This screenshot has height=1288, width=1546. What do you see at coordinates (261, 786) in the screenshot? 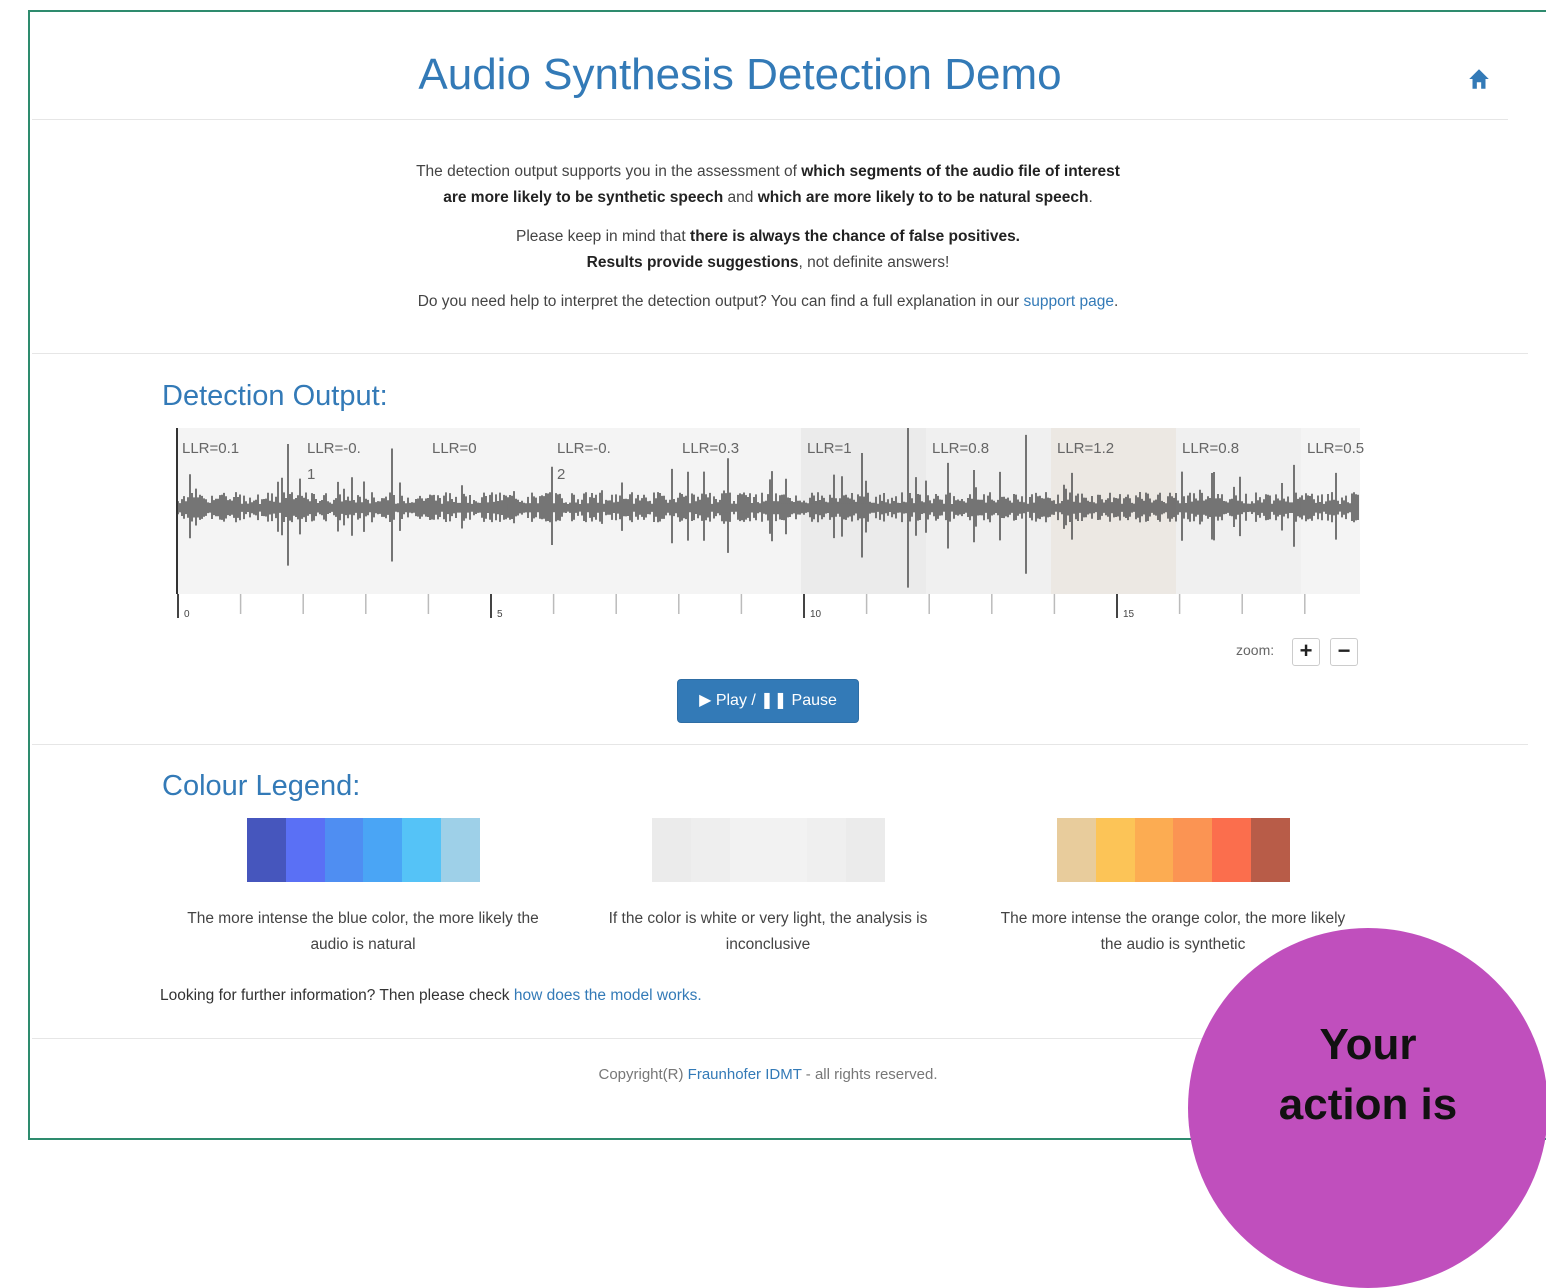
I see `colour-legend-title: Colour Legend:` at bounding box center [261, 786].